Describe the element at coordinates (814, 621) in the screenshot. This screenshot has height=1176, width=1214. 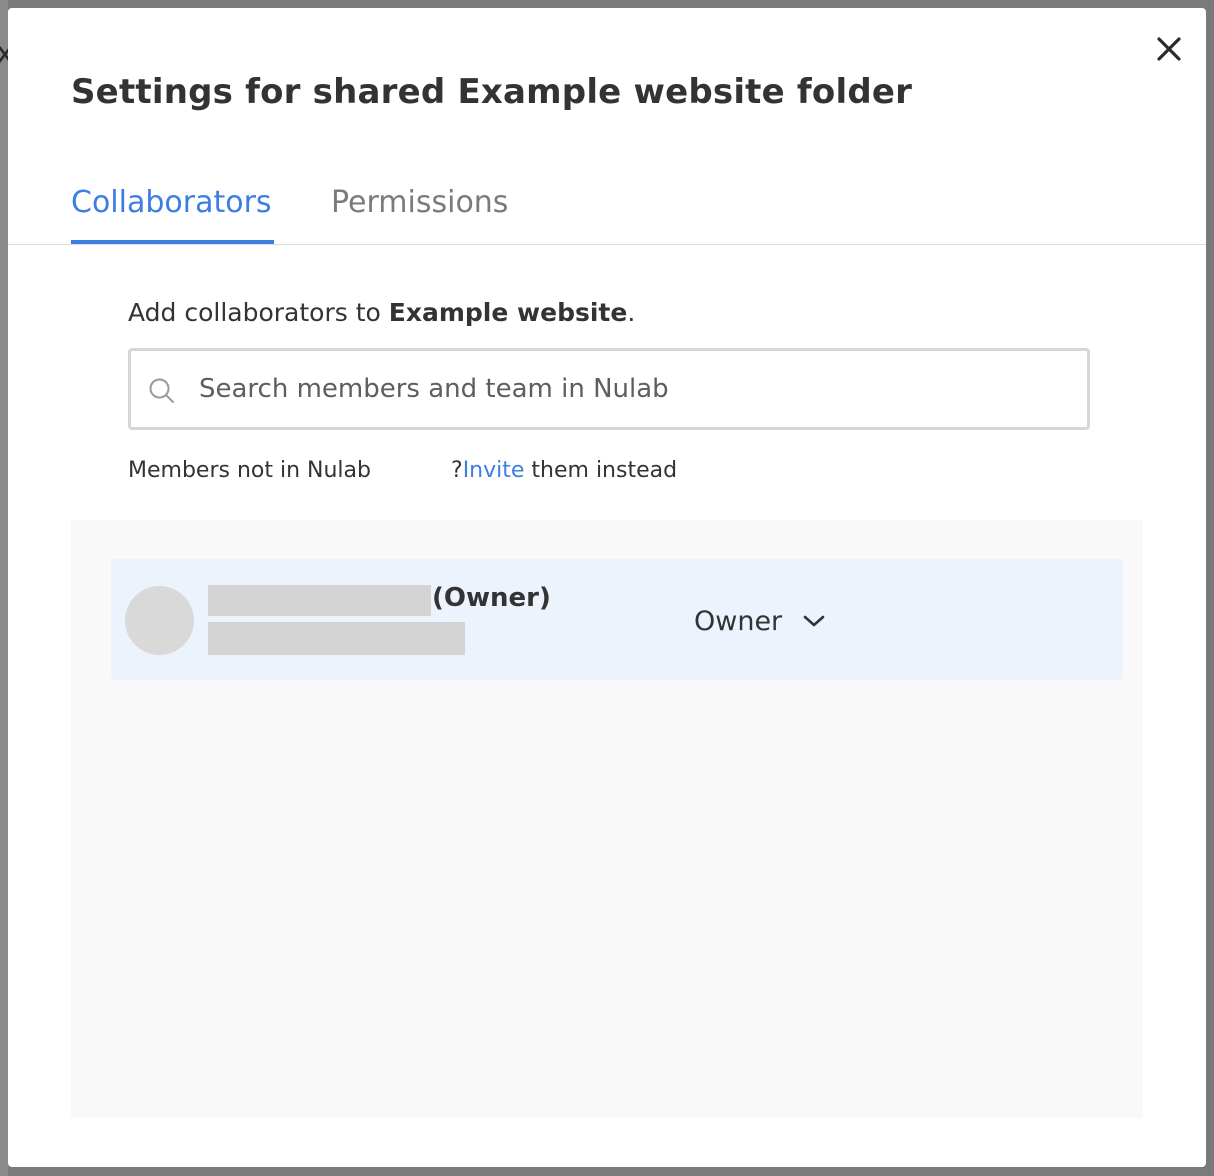
I see `chevron-down-icon` at that location.